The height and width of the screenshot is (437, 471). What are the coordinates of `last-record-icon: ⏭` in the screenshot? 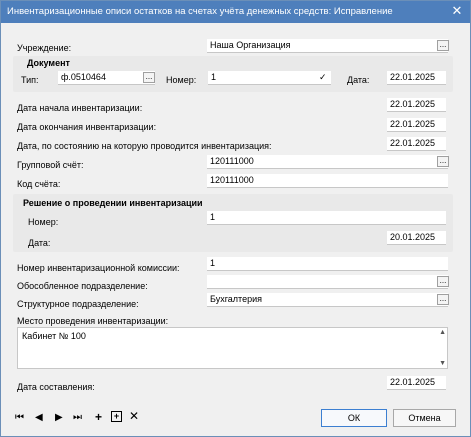 It's located at (77, 418).